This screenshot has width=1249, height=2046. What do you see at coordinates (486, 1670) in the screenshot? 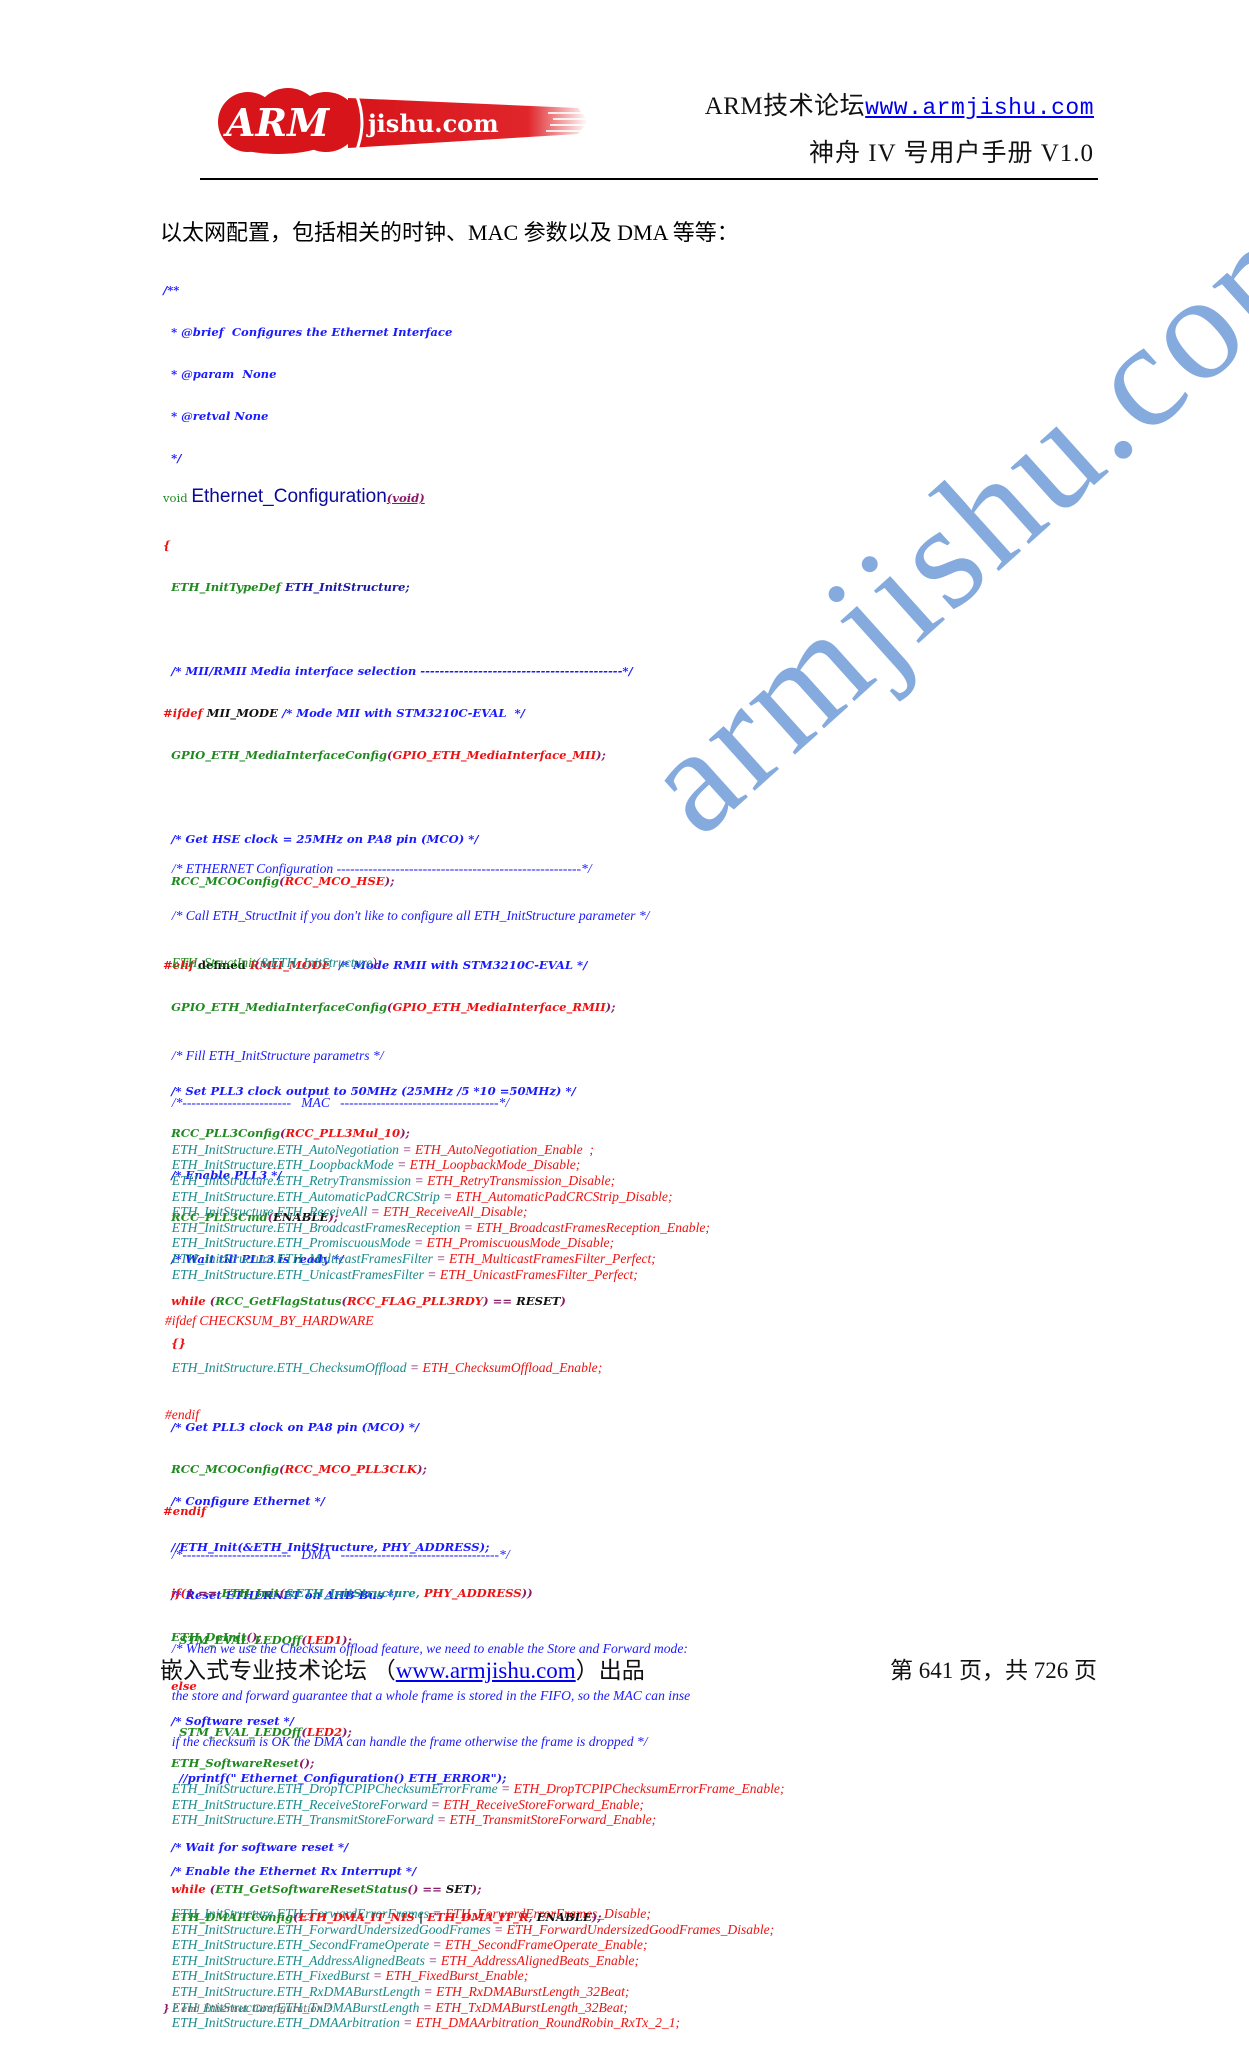
I see `footer-link: www.armjishu.com` at bounding box center [486, 1670].